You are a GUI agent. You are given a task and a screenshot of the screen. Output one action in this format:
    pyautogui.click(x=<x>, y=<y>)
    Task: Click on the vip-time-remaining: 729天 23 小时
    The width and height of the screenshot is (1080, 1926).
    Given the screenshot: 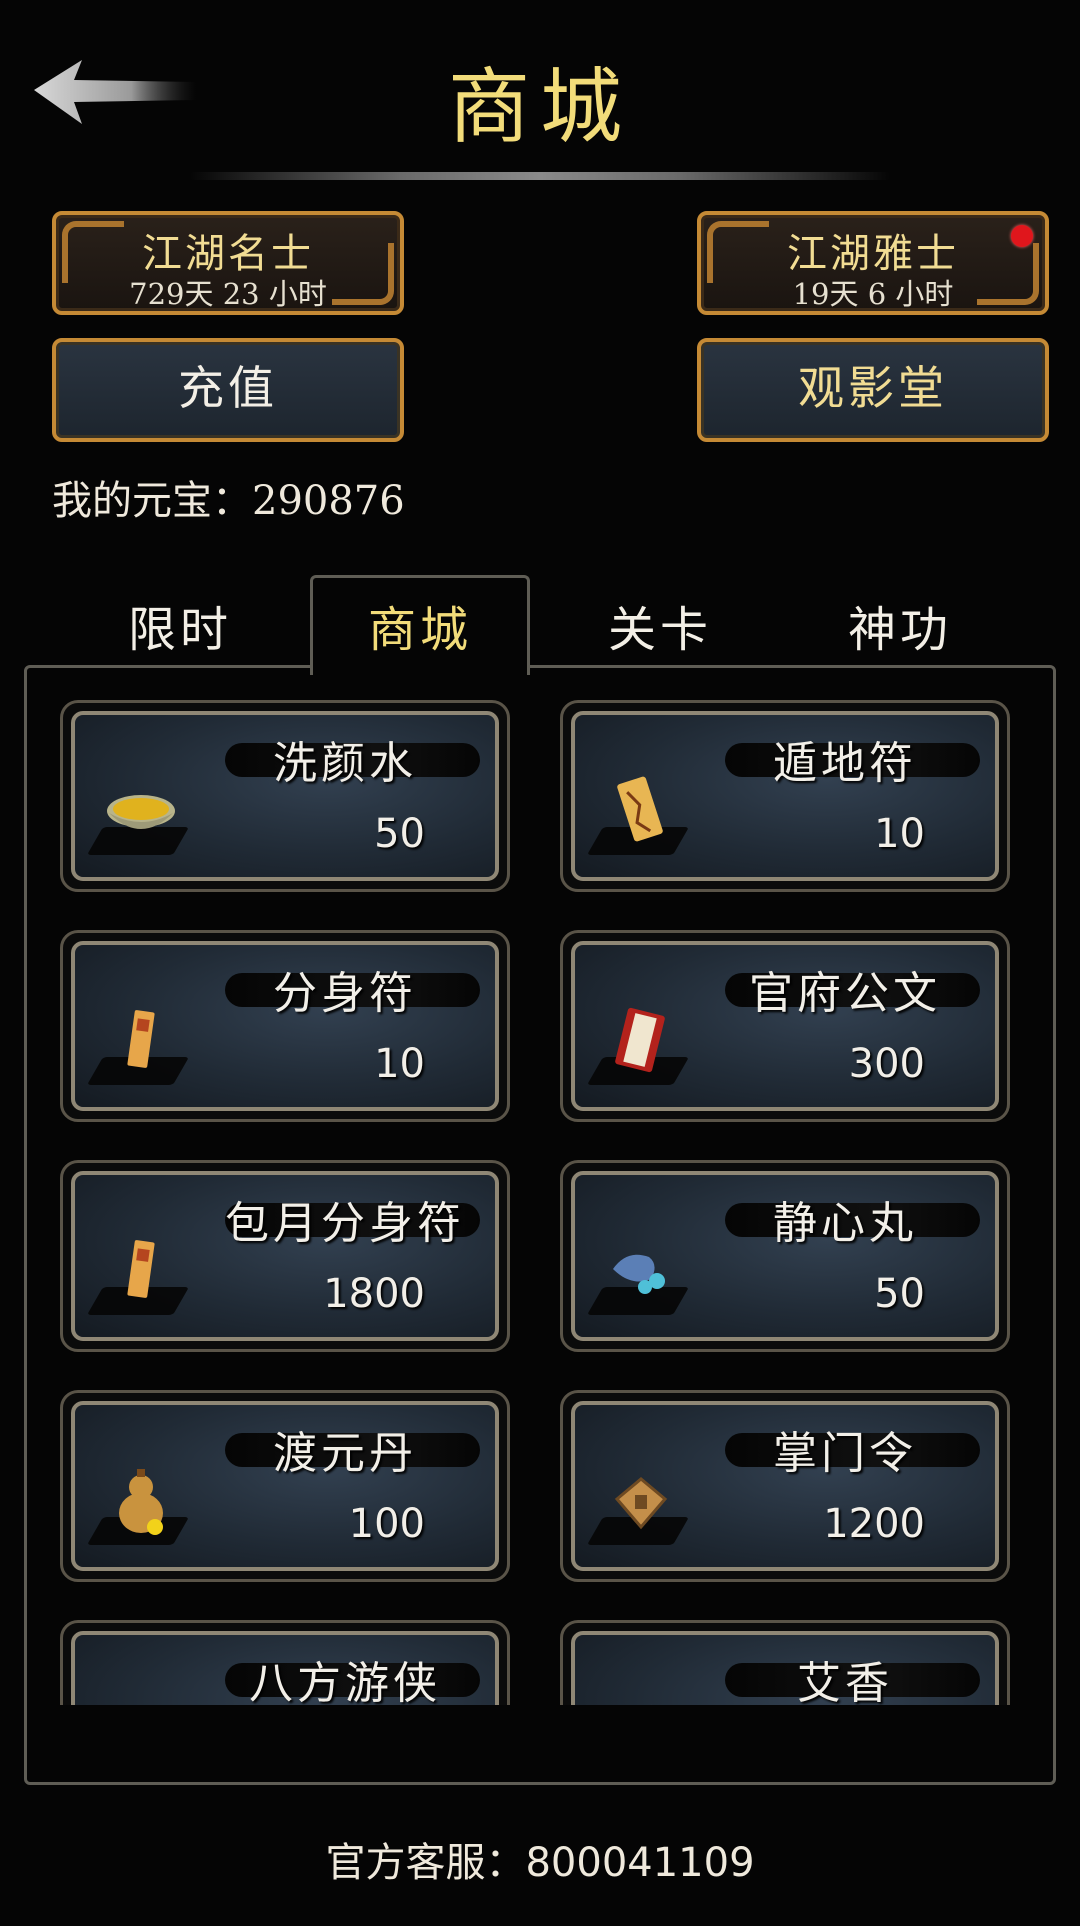 What is the action you would take?
    pyautogui.click(x=228, y=294)
    